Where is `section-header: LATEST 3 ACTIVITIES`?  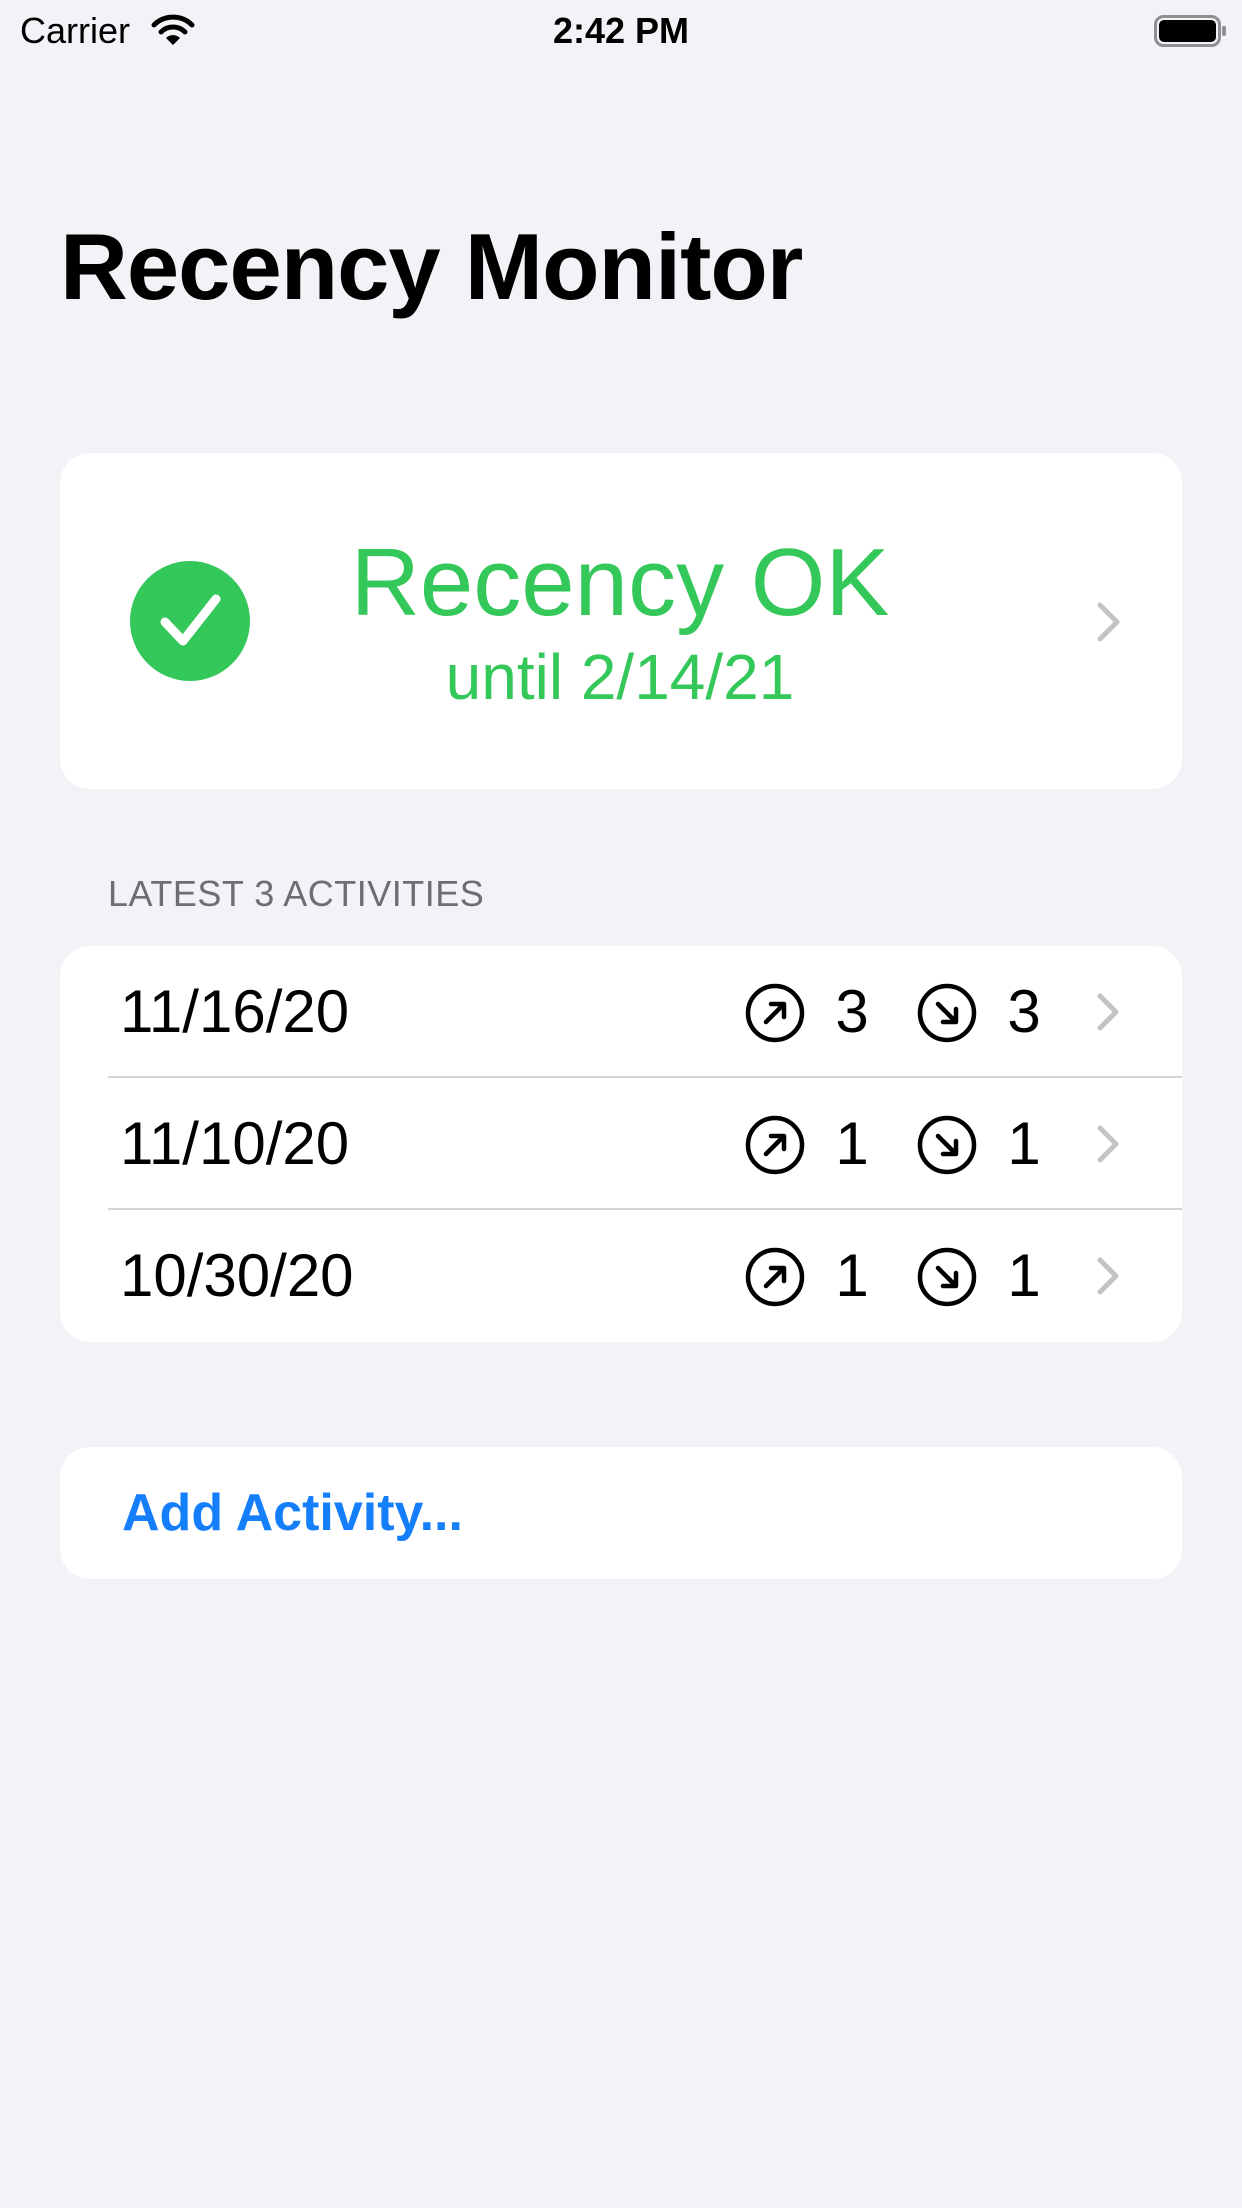
section-header: LATEST 3 ACTIVITIES is located at coordinates (296, 893).